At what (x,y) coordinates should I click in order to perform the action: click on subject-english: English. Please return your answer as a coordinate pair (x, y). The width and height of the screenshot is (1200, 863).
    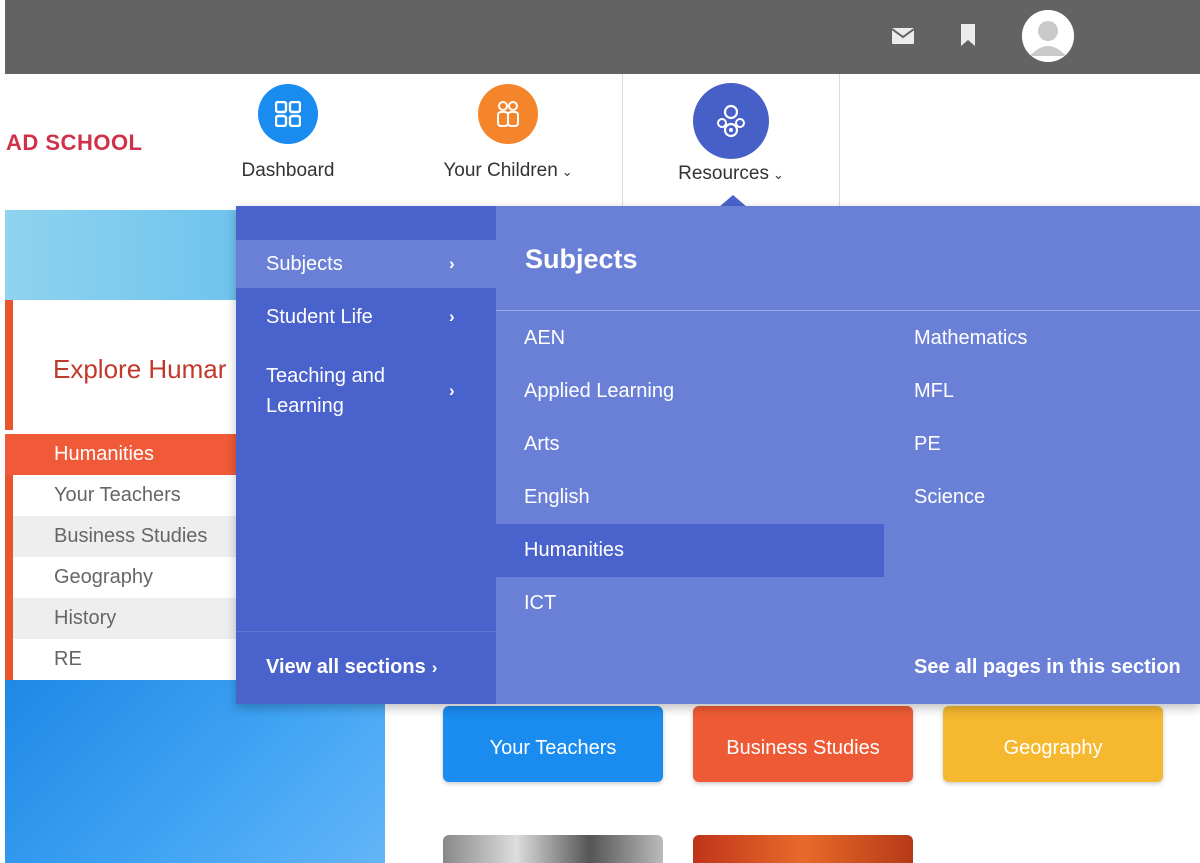
    Looking at the image, I should click on (690, 497).